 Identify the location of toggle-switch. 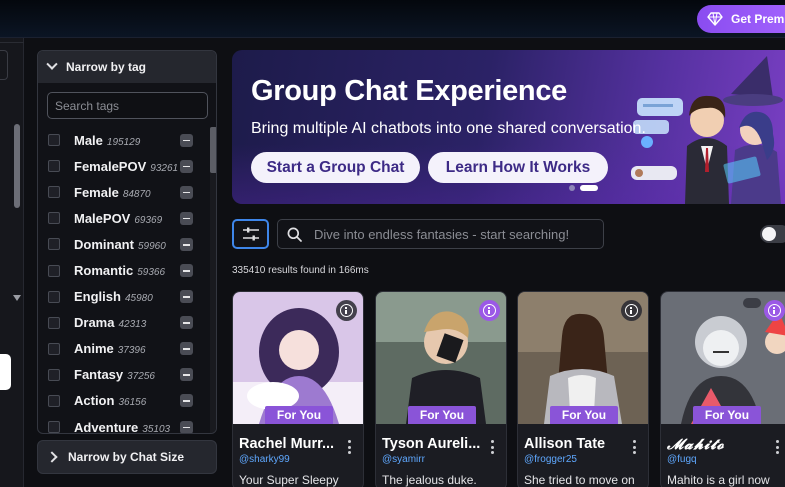
(772, 234).